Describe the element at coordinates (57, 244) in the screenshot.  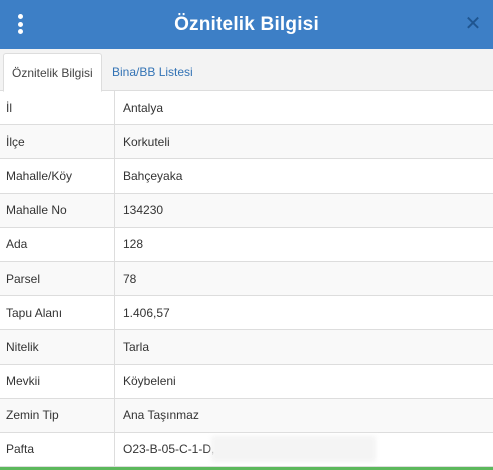
I see `attribute-key: Ada` at that location.